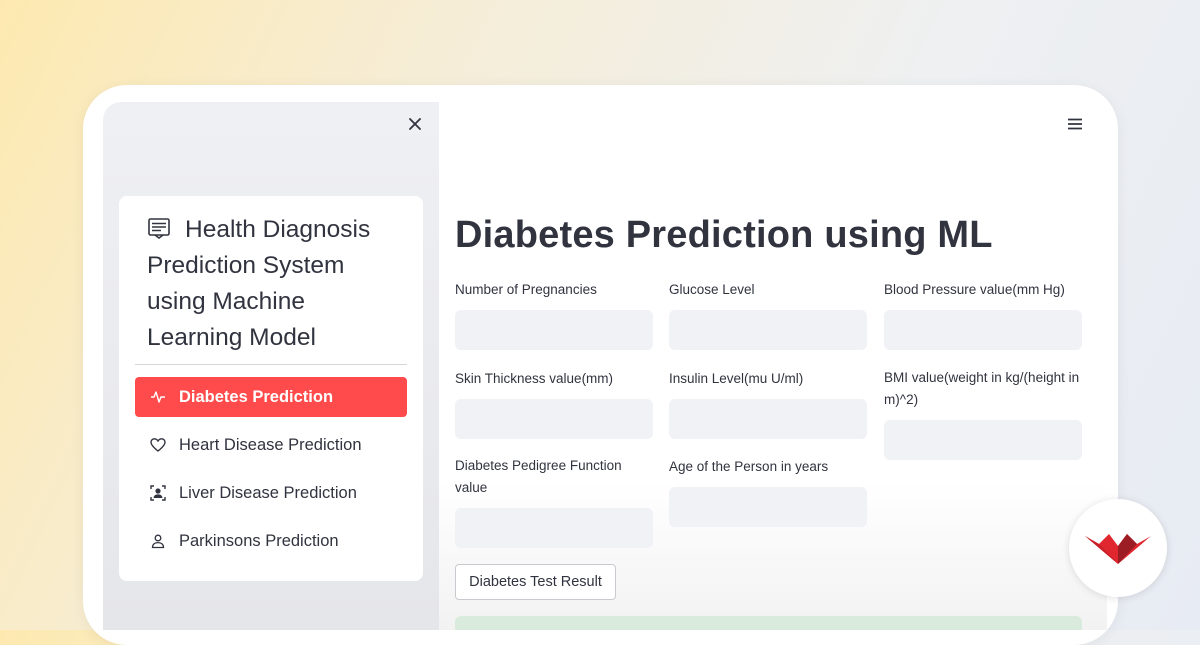  Describe the element at coordinates (554, 330) in the screenshot. I see `pregnancies-input` at that location.